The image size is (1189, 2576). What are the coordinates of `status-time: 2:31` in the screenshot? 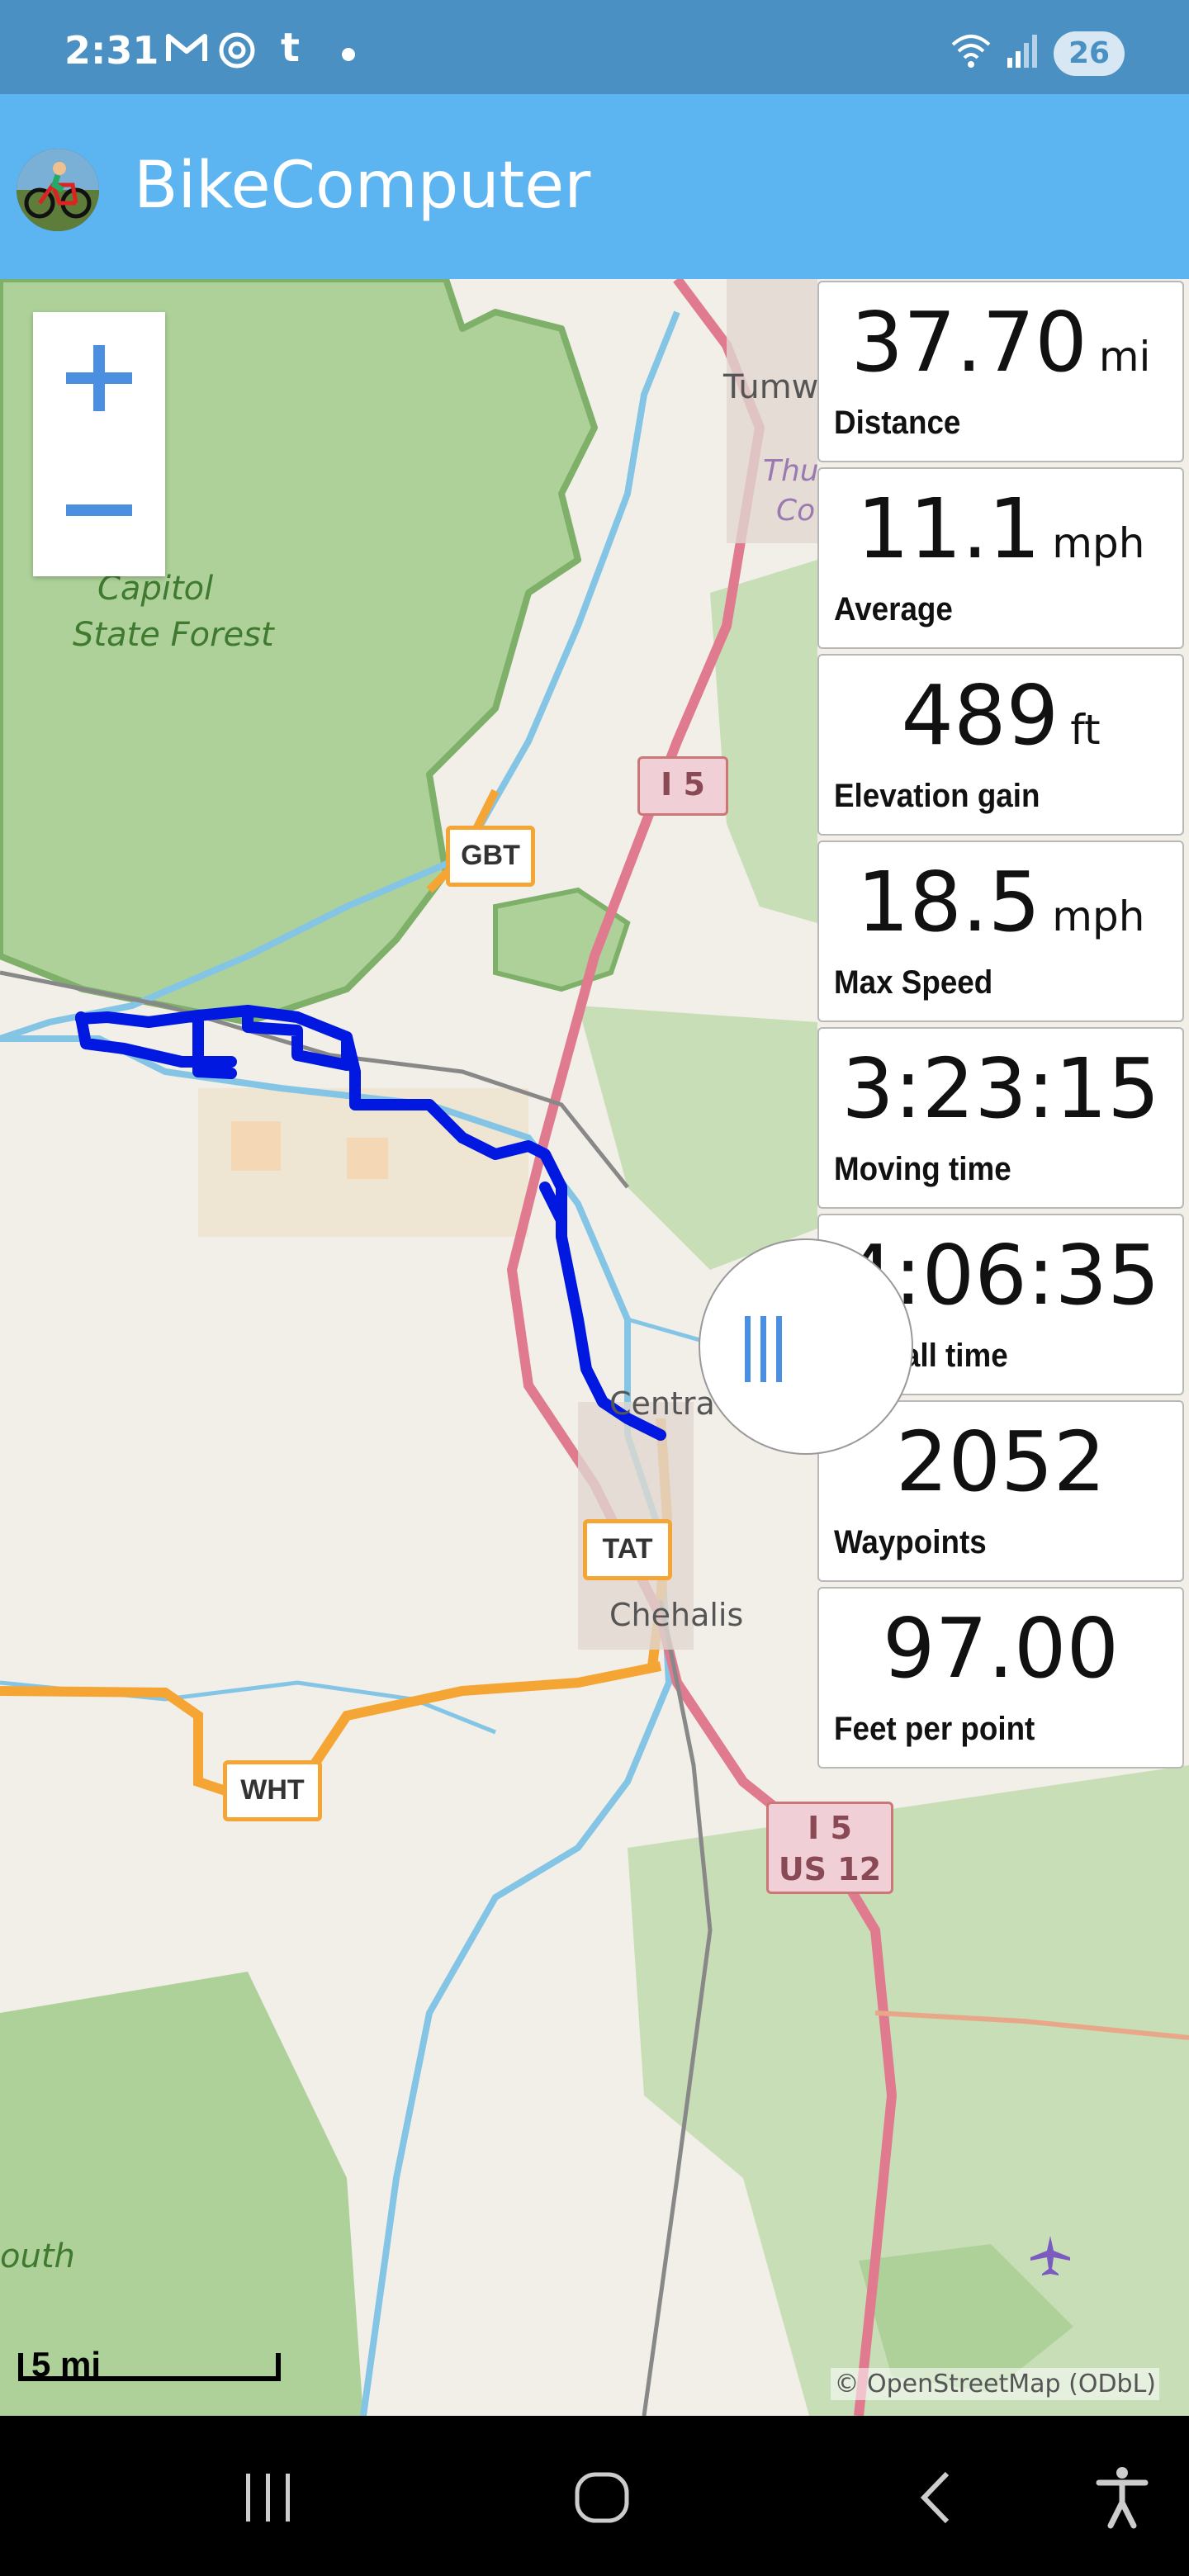 It's located at (111, 50).